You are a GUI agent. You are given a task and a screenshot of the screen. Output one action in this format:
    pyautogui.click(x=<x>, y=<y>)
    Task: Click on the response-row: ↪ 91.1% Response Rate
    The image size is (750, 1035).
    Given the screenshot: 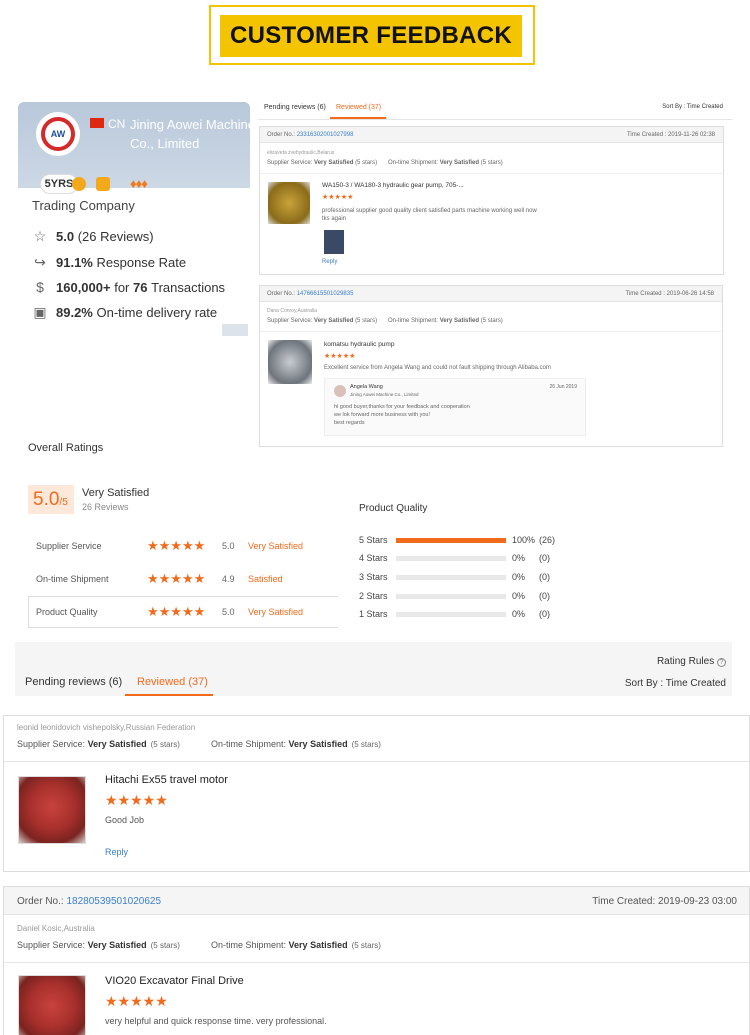 What is the action you would take?
    pyautogui.click(x=109, y=262)
    